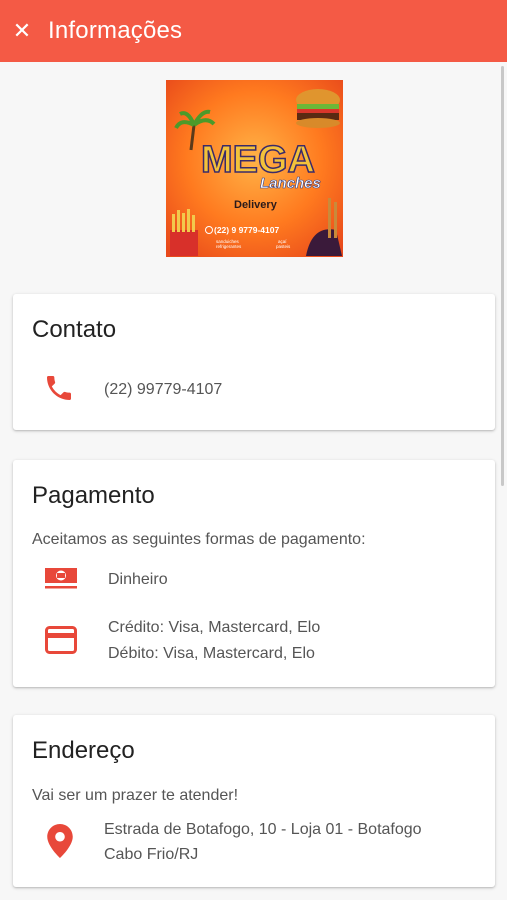 The image size is (507, 900). What do you see at coordinates (61, 581) in the screenshot?
I see `cash-icon` at bounding box center [61, 581].